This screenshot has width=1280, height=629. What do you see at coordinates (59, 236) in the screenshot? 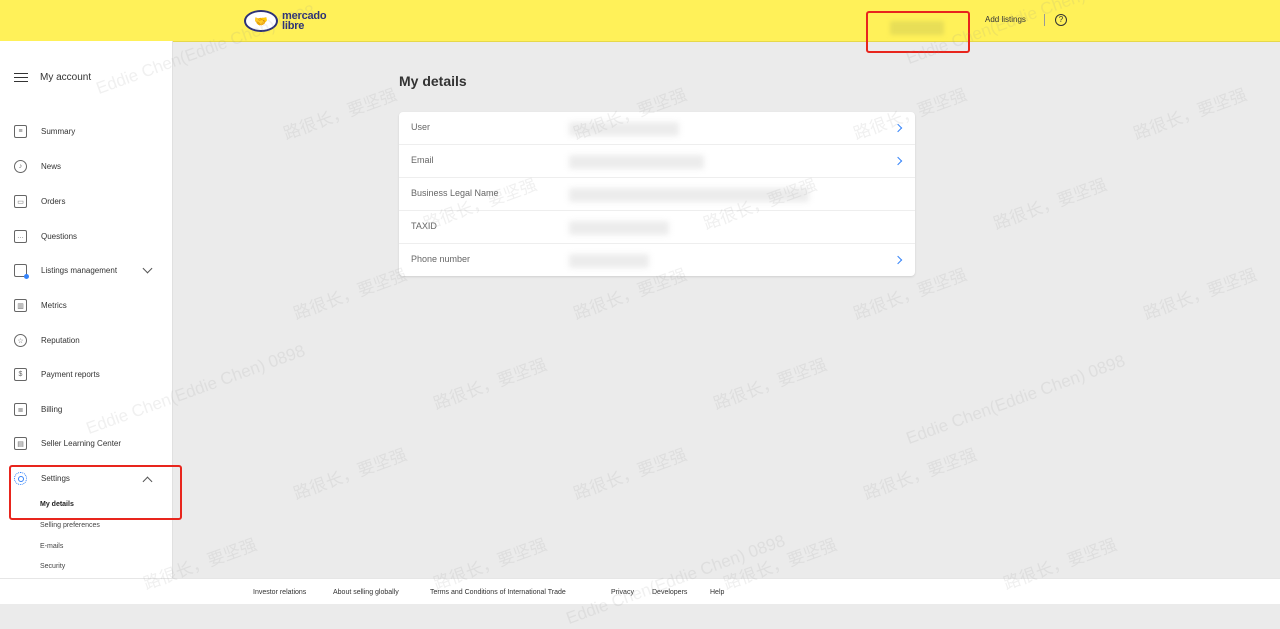
I see `sidebar-item-label: Questions` at bounding box center [59, 236].